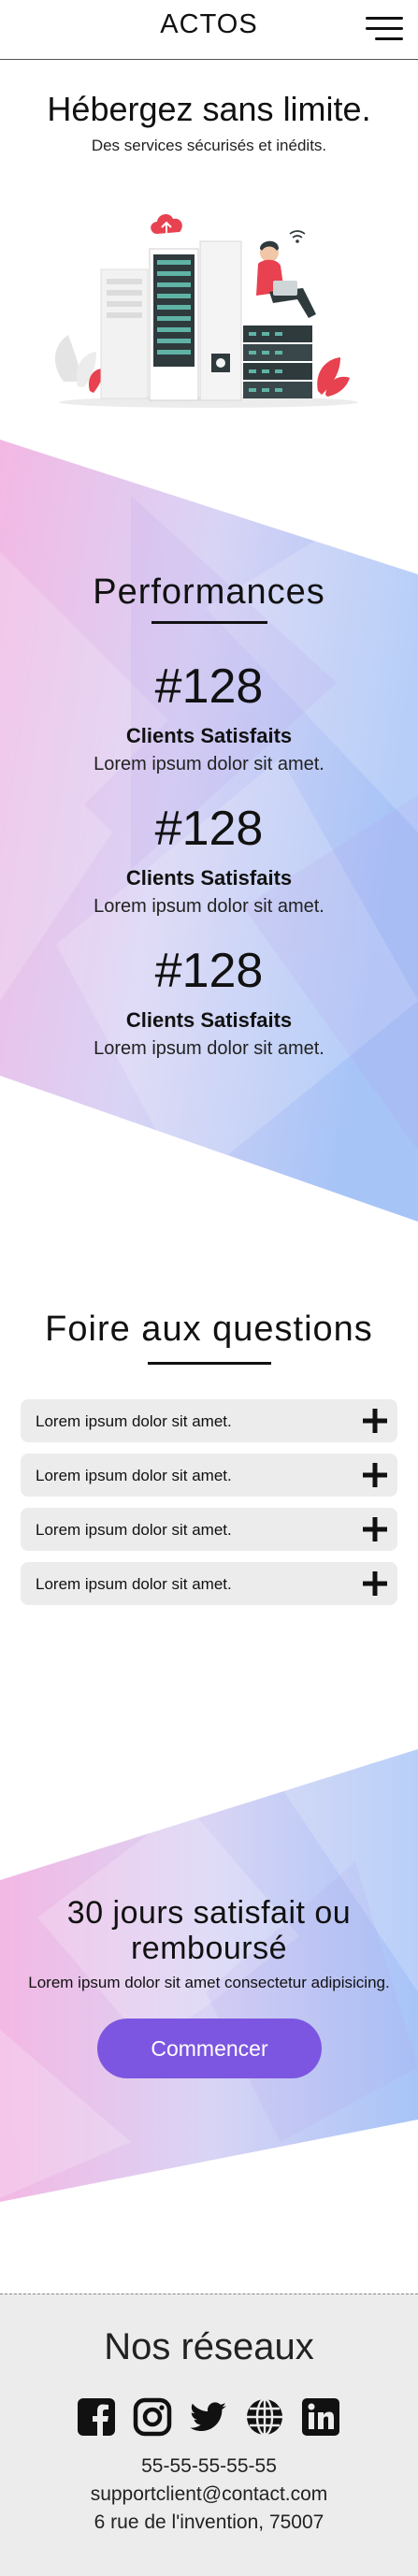 Image resolution: width=418 pixels, height=2576 pixels. Describe the element at coordinates (320, 2417) in the screenshot. I see `linkedin-icon` at that location.